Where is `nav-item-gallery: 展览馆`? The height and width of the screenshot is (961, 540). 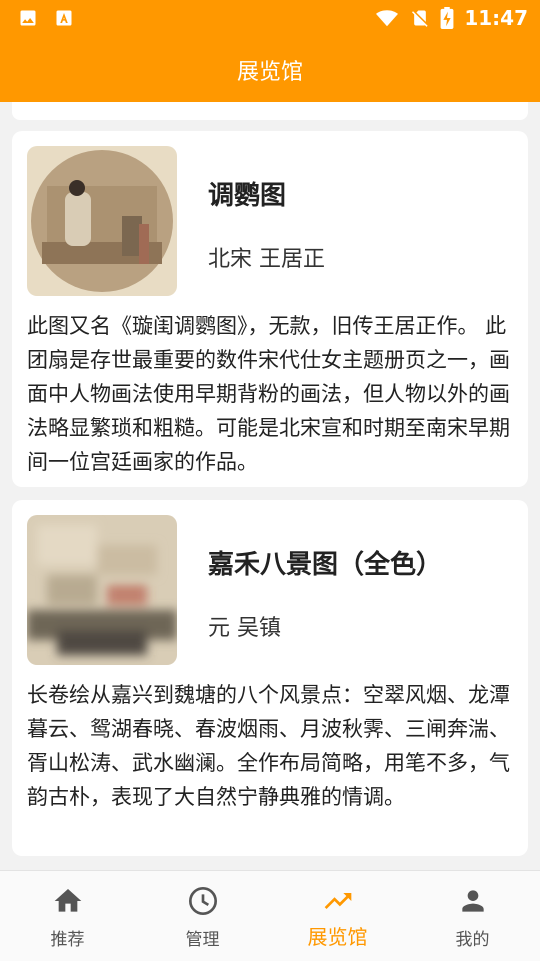
nav-item-gallery: 展览馆 is located at coordinates (337, 916).